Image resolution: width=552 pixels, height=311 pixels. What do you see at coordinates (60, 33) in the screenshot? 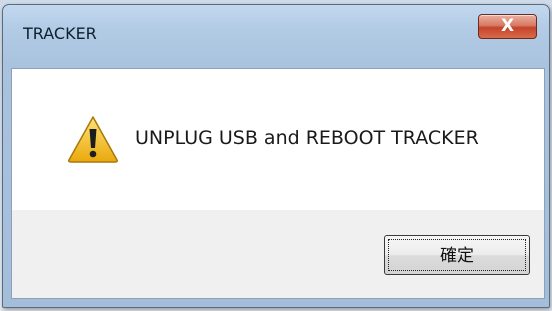
I see `dialog-title: TRACKER` at bounding box center [60, 33].